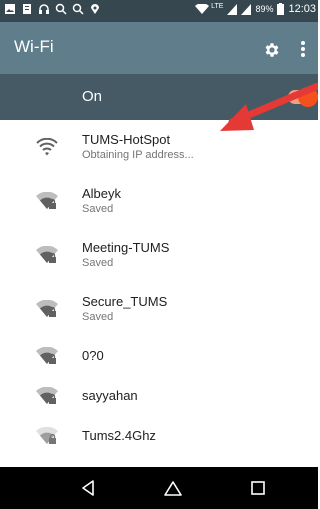  I want to click on network-name: TUMS-HotSpot, so click(126, 139).